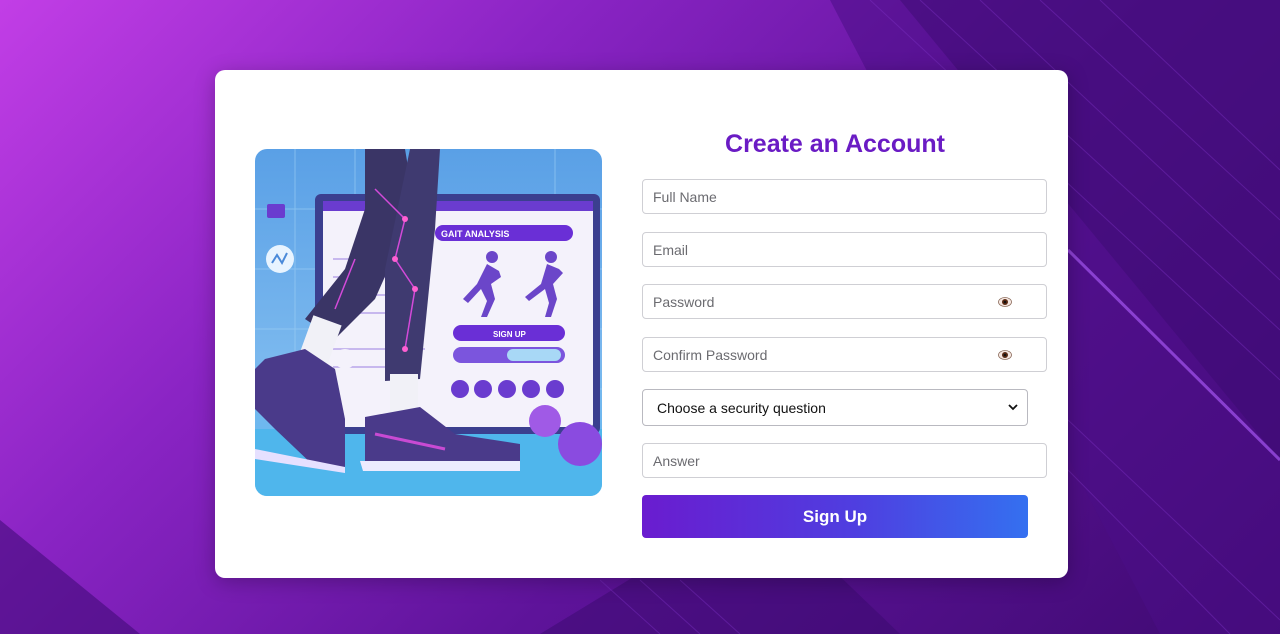 This screenshot has width=1280, height=634. I want to click on illustration-button: SIGN UP, so click(510, 334).